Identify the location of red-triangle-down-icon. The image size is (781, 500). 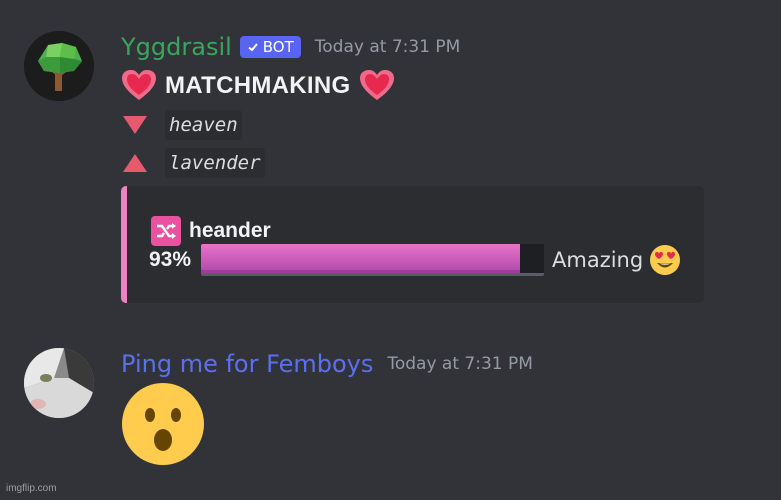
(135, 125).